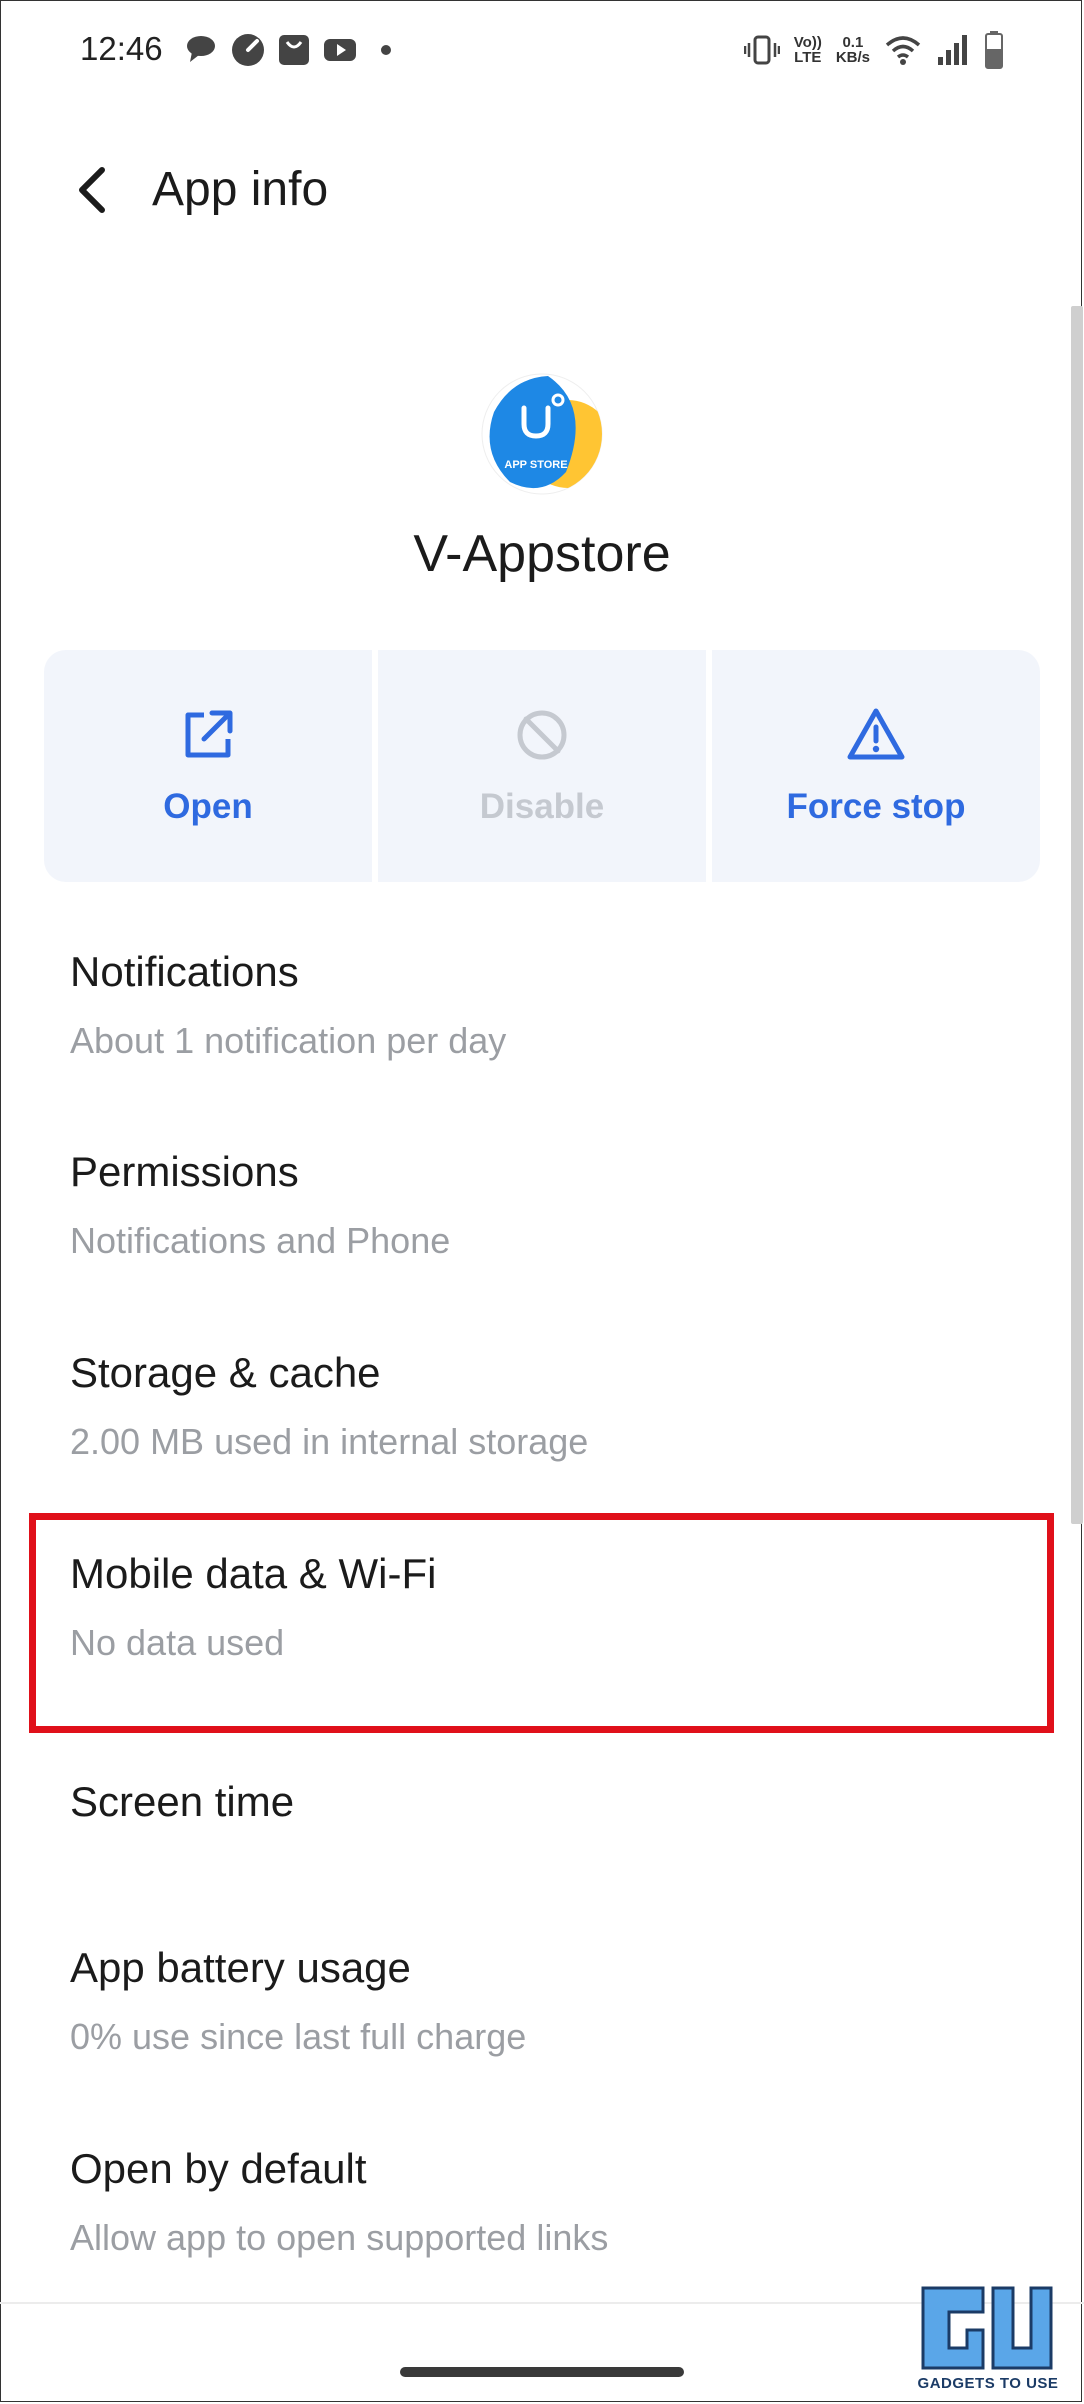  Describe the element at coordinates (876, 806) in the screenshot. I see `force-stop-button-label: Force stop` at that location.